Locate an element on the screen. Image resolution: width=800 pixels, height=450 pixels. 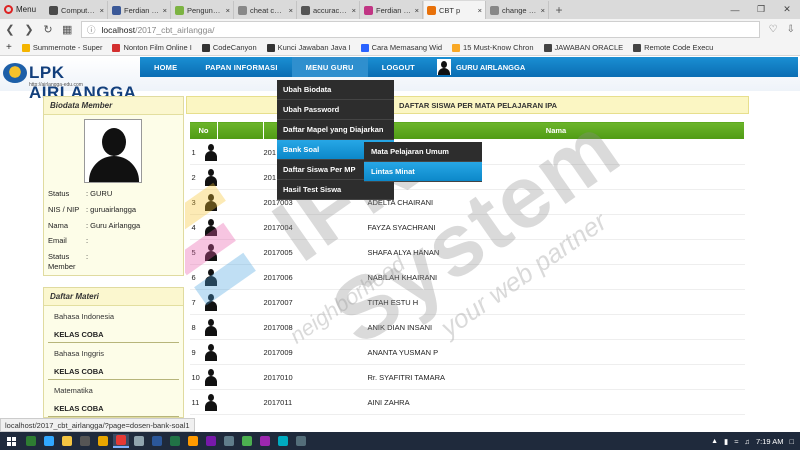
bookmark-item: Cara Memasang Wid is located at coordinates (401, 47).